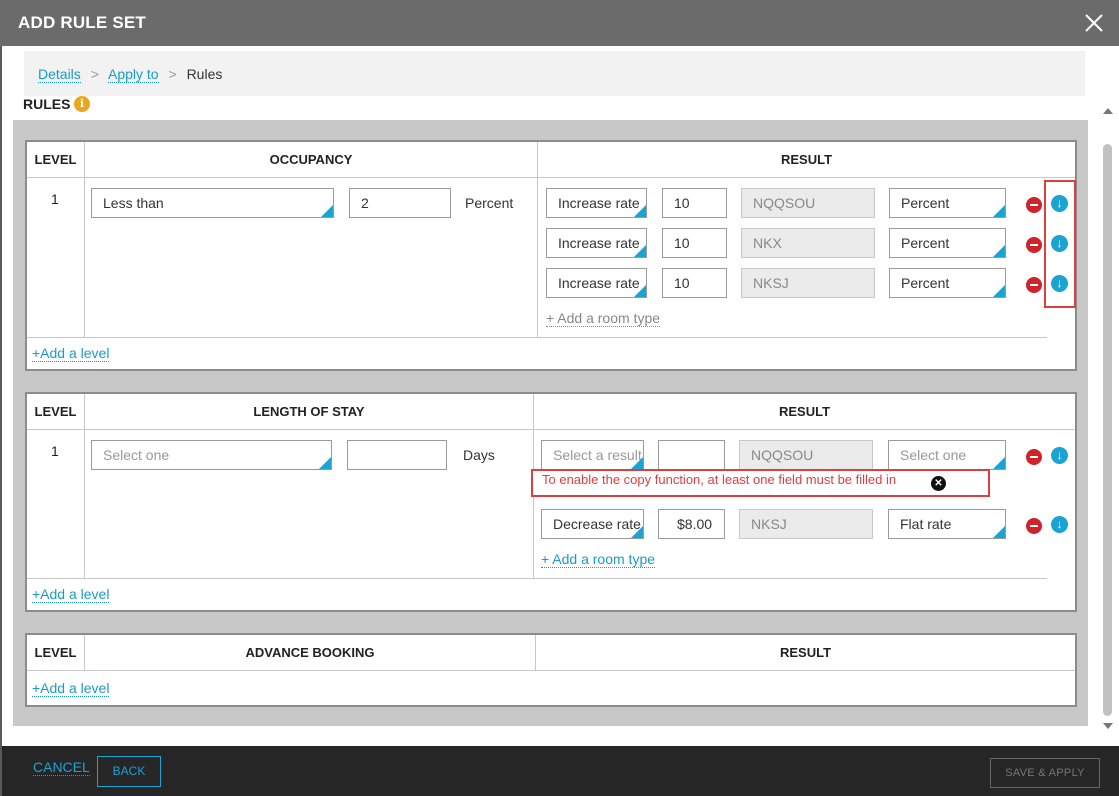  Describe the element at coordinates (559, 23) in the screenshot. I see `title-bar: ADD RULE SET` at that location.